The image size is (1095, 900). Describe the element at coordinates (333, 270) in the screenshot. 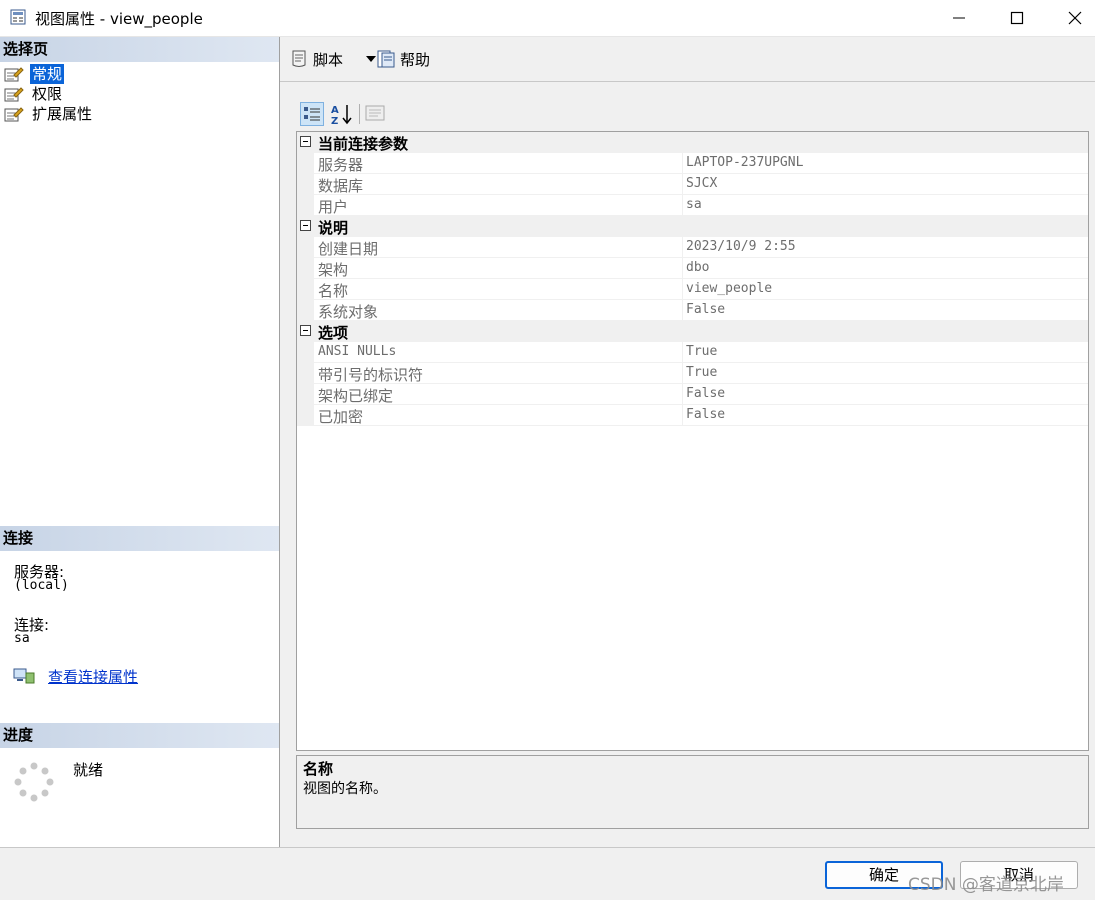

I see `property-name: 架构` at that location.